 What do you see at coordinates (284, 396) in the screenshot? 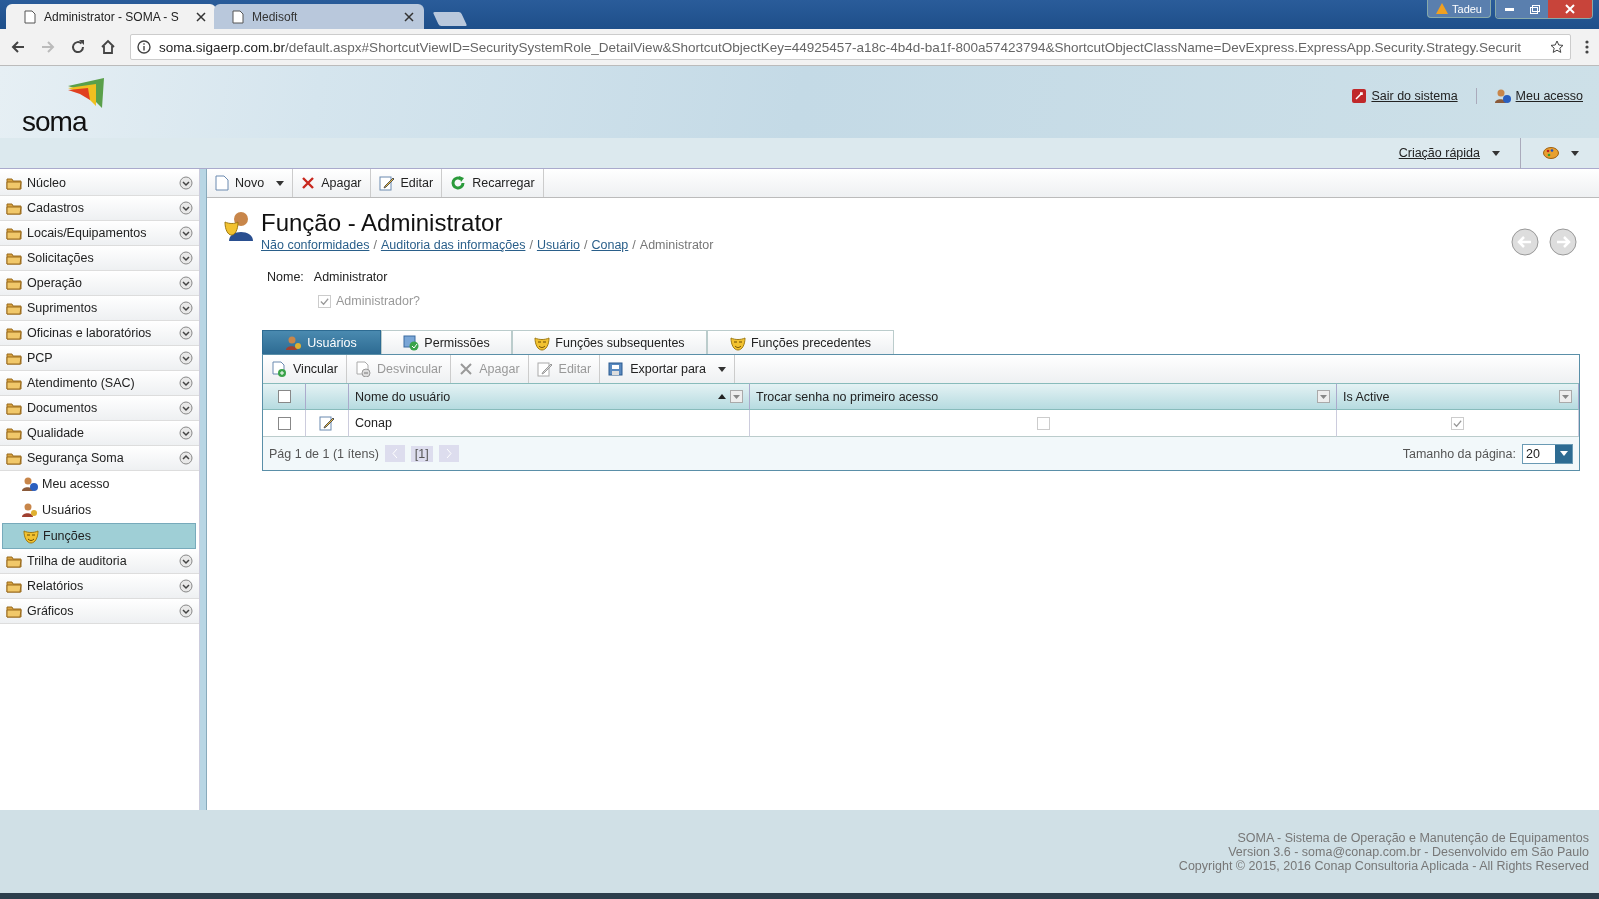
I see `select-all-checkbox` at bounding box center [284, 396].